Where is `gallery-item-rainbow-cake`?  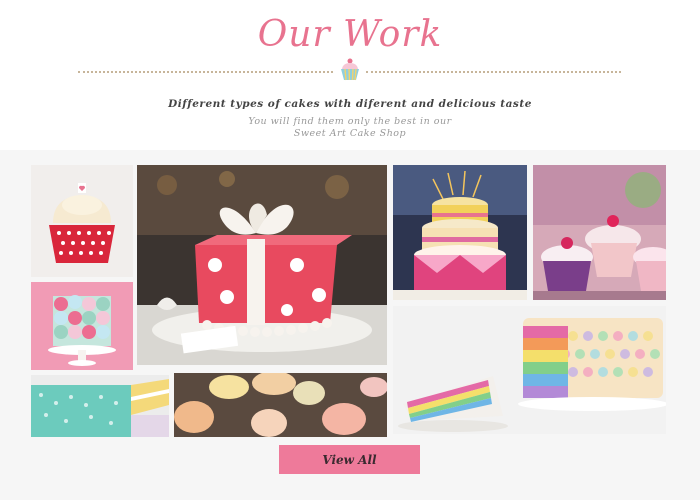
gallery-item-rainbow-cake is located at coordinates (529, 370).